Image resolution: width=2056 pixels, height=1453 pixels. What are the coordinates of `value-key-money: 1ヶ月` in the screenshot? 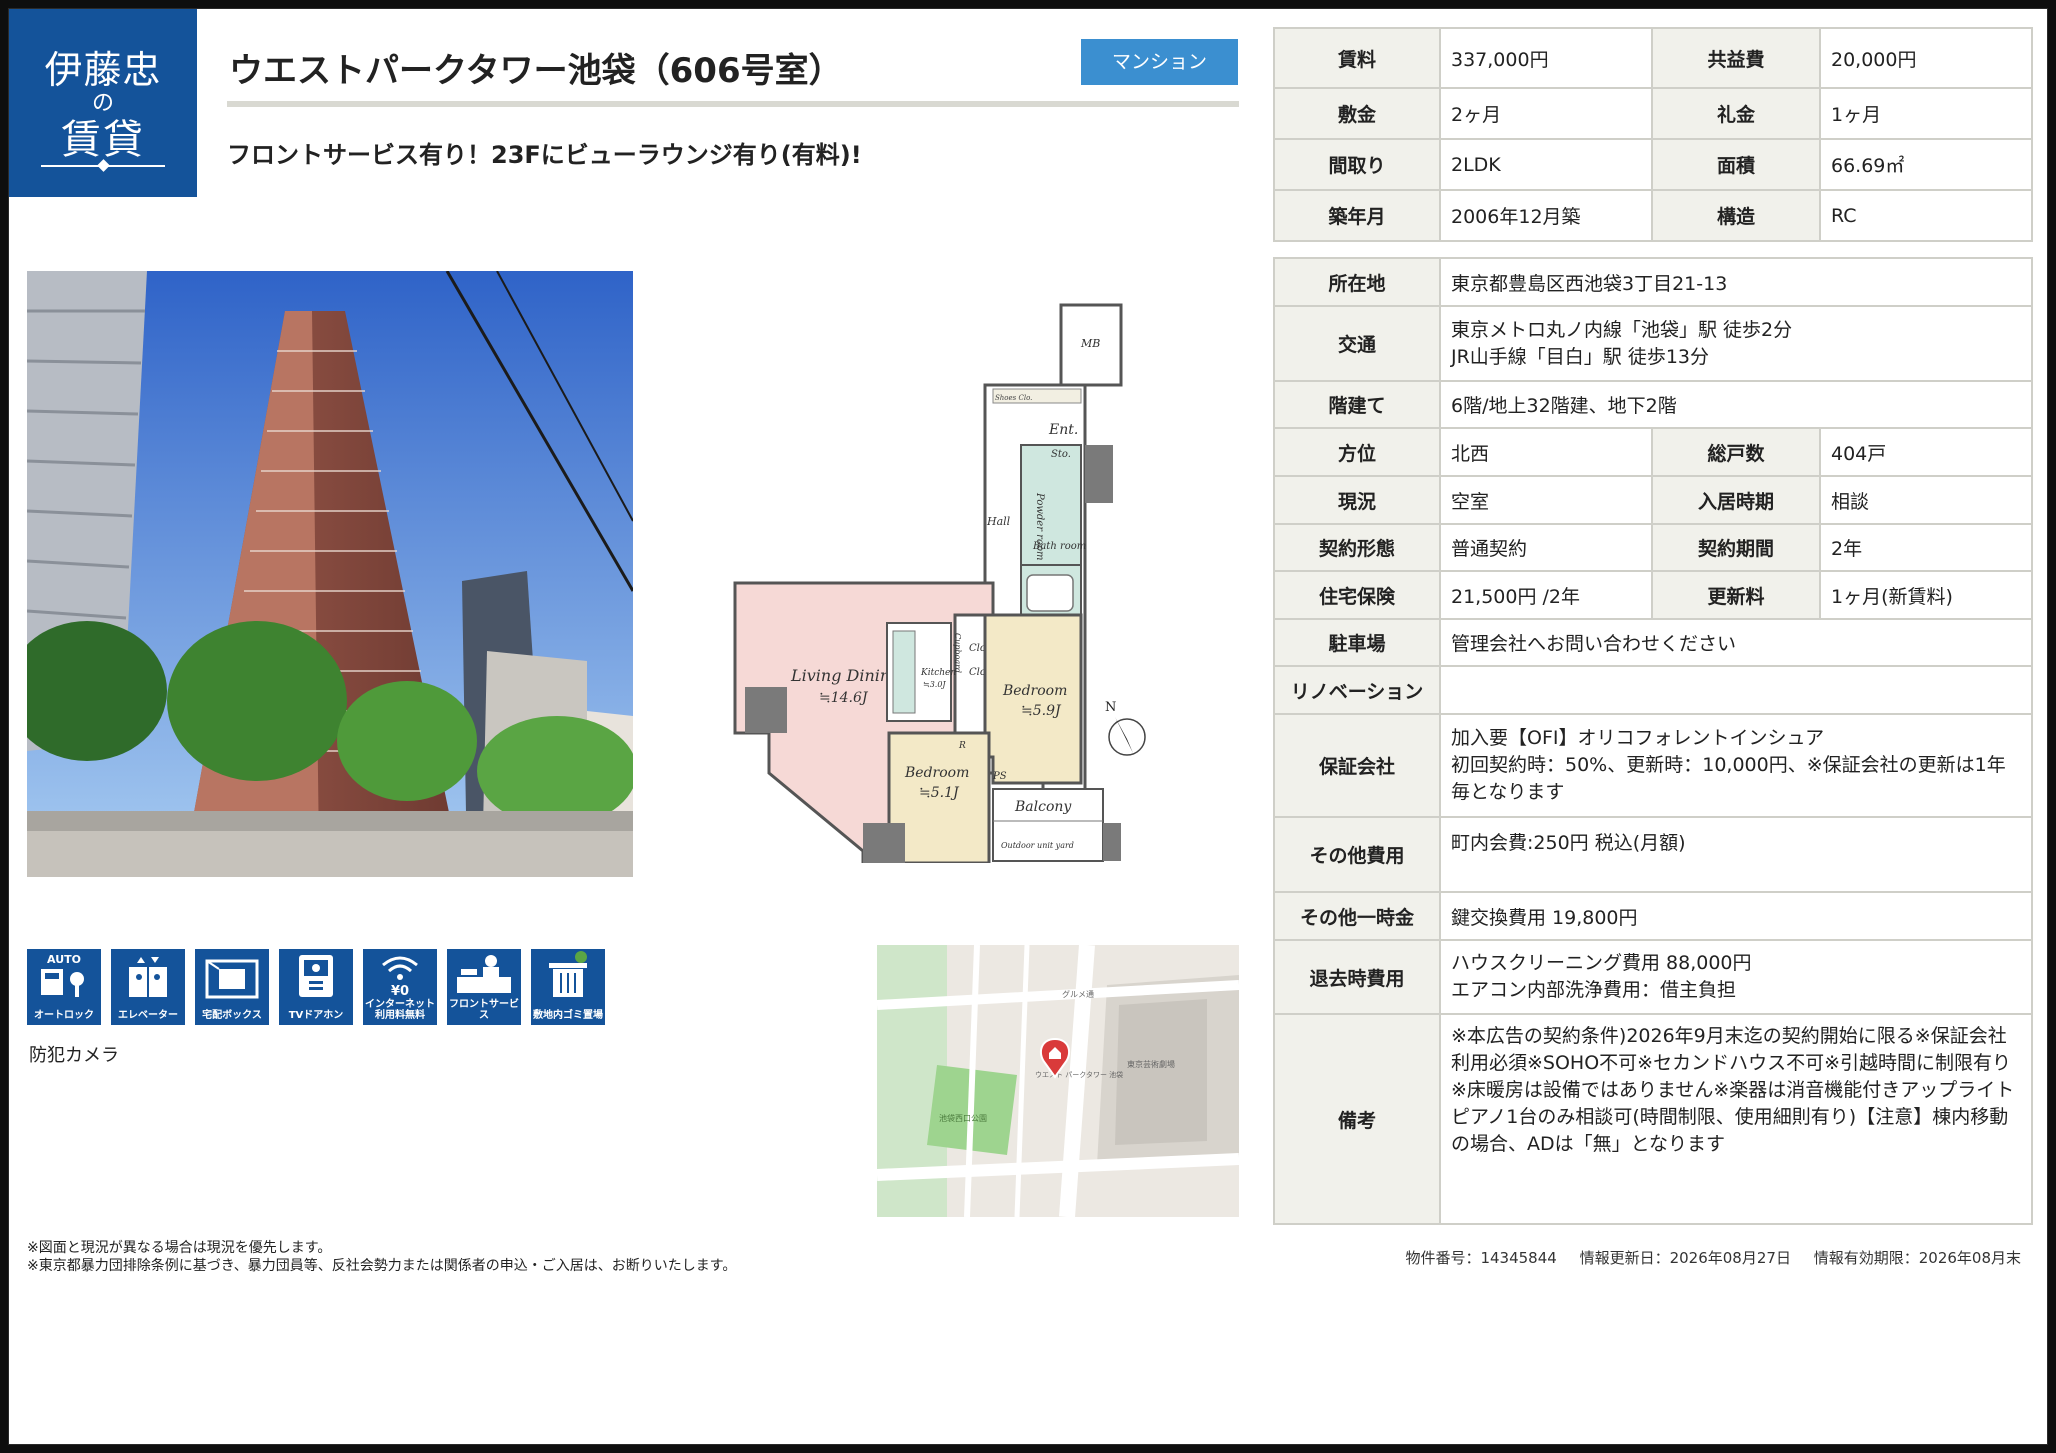 It's located at (1926, 113).